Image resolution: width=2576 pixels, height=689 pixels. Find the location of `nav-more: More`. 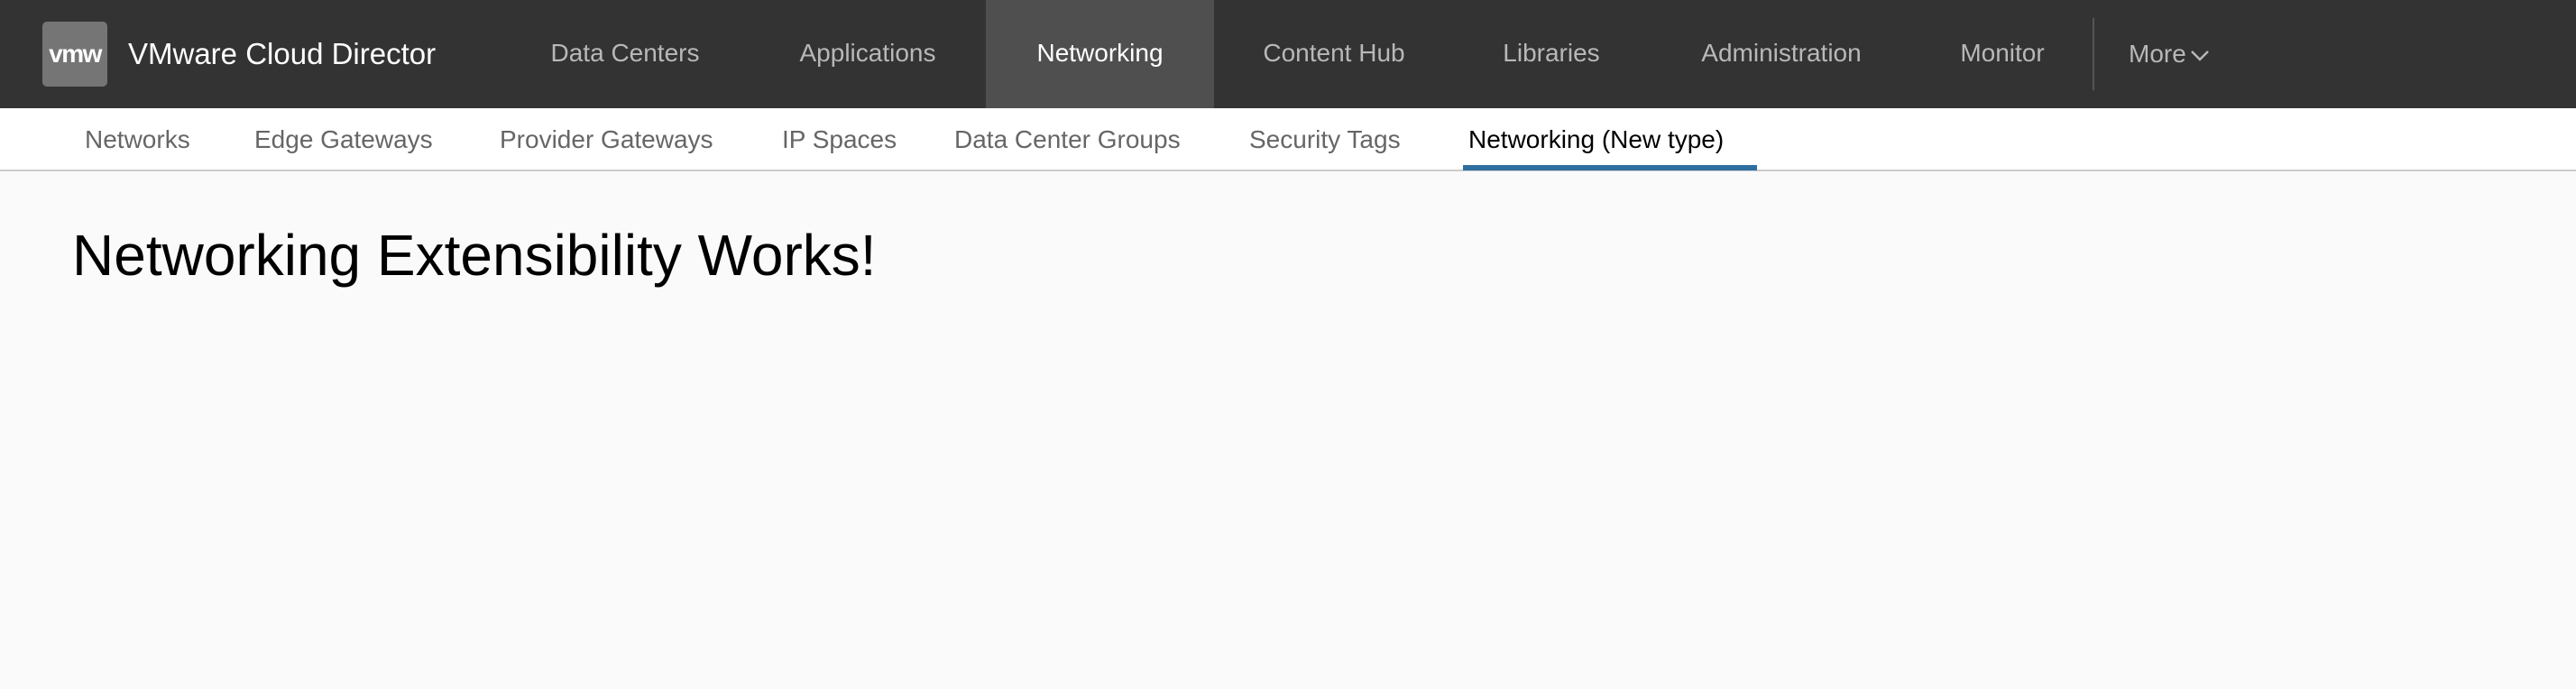

nav-more: More is located at coordinates (2169, 54).